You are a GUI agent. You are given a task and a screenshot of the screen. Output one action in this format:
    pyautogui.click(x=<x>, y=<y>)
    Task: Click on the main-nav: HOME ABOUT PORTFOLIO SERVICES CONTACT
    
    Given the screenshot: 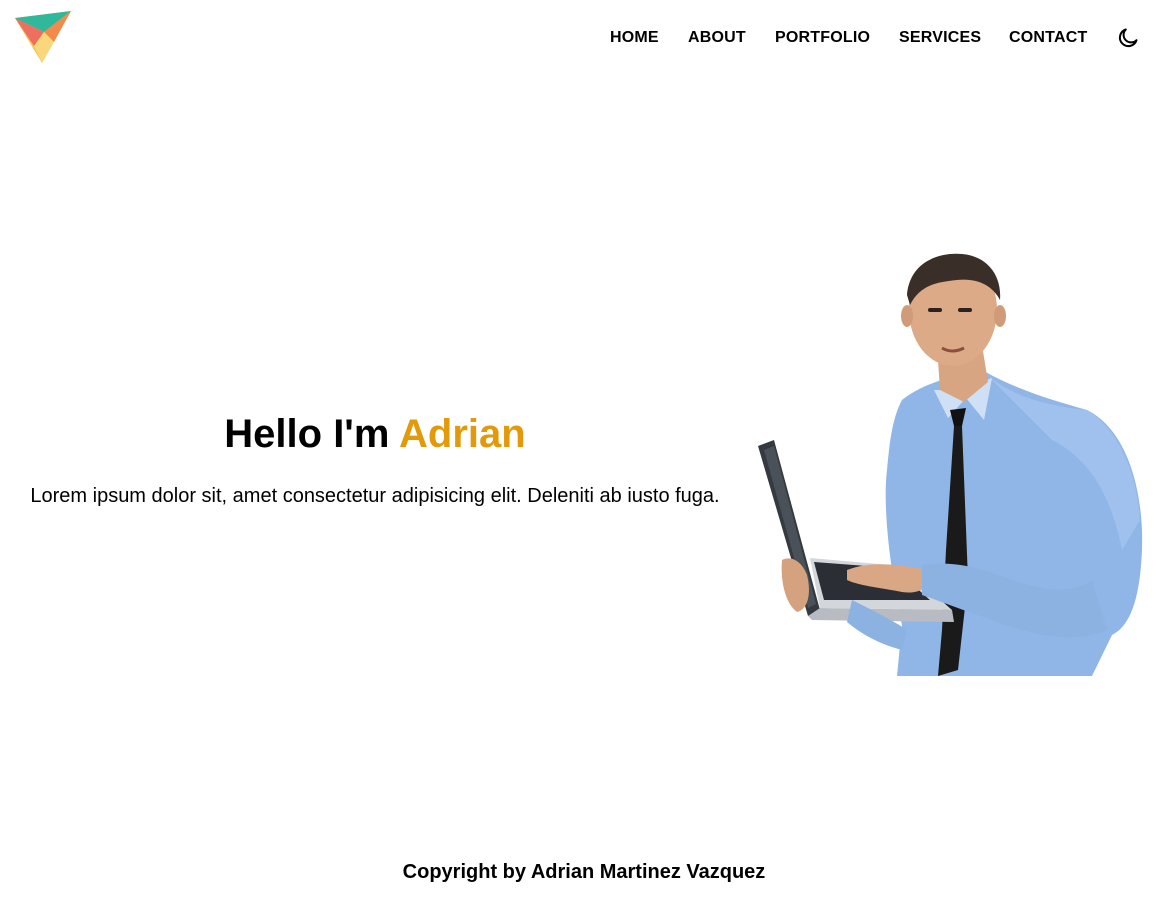 What is the action you would take?
    pyautogui.click(x=584, y=39)
    